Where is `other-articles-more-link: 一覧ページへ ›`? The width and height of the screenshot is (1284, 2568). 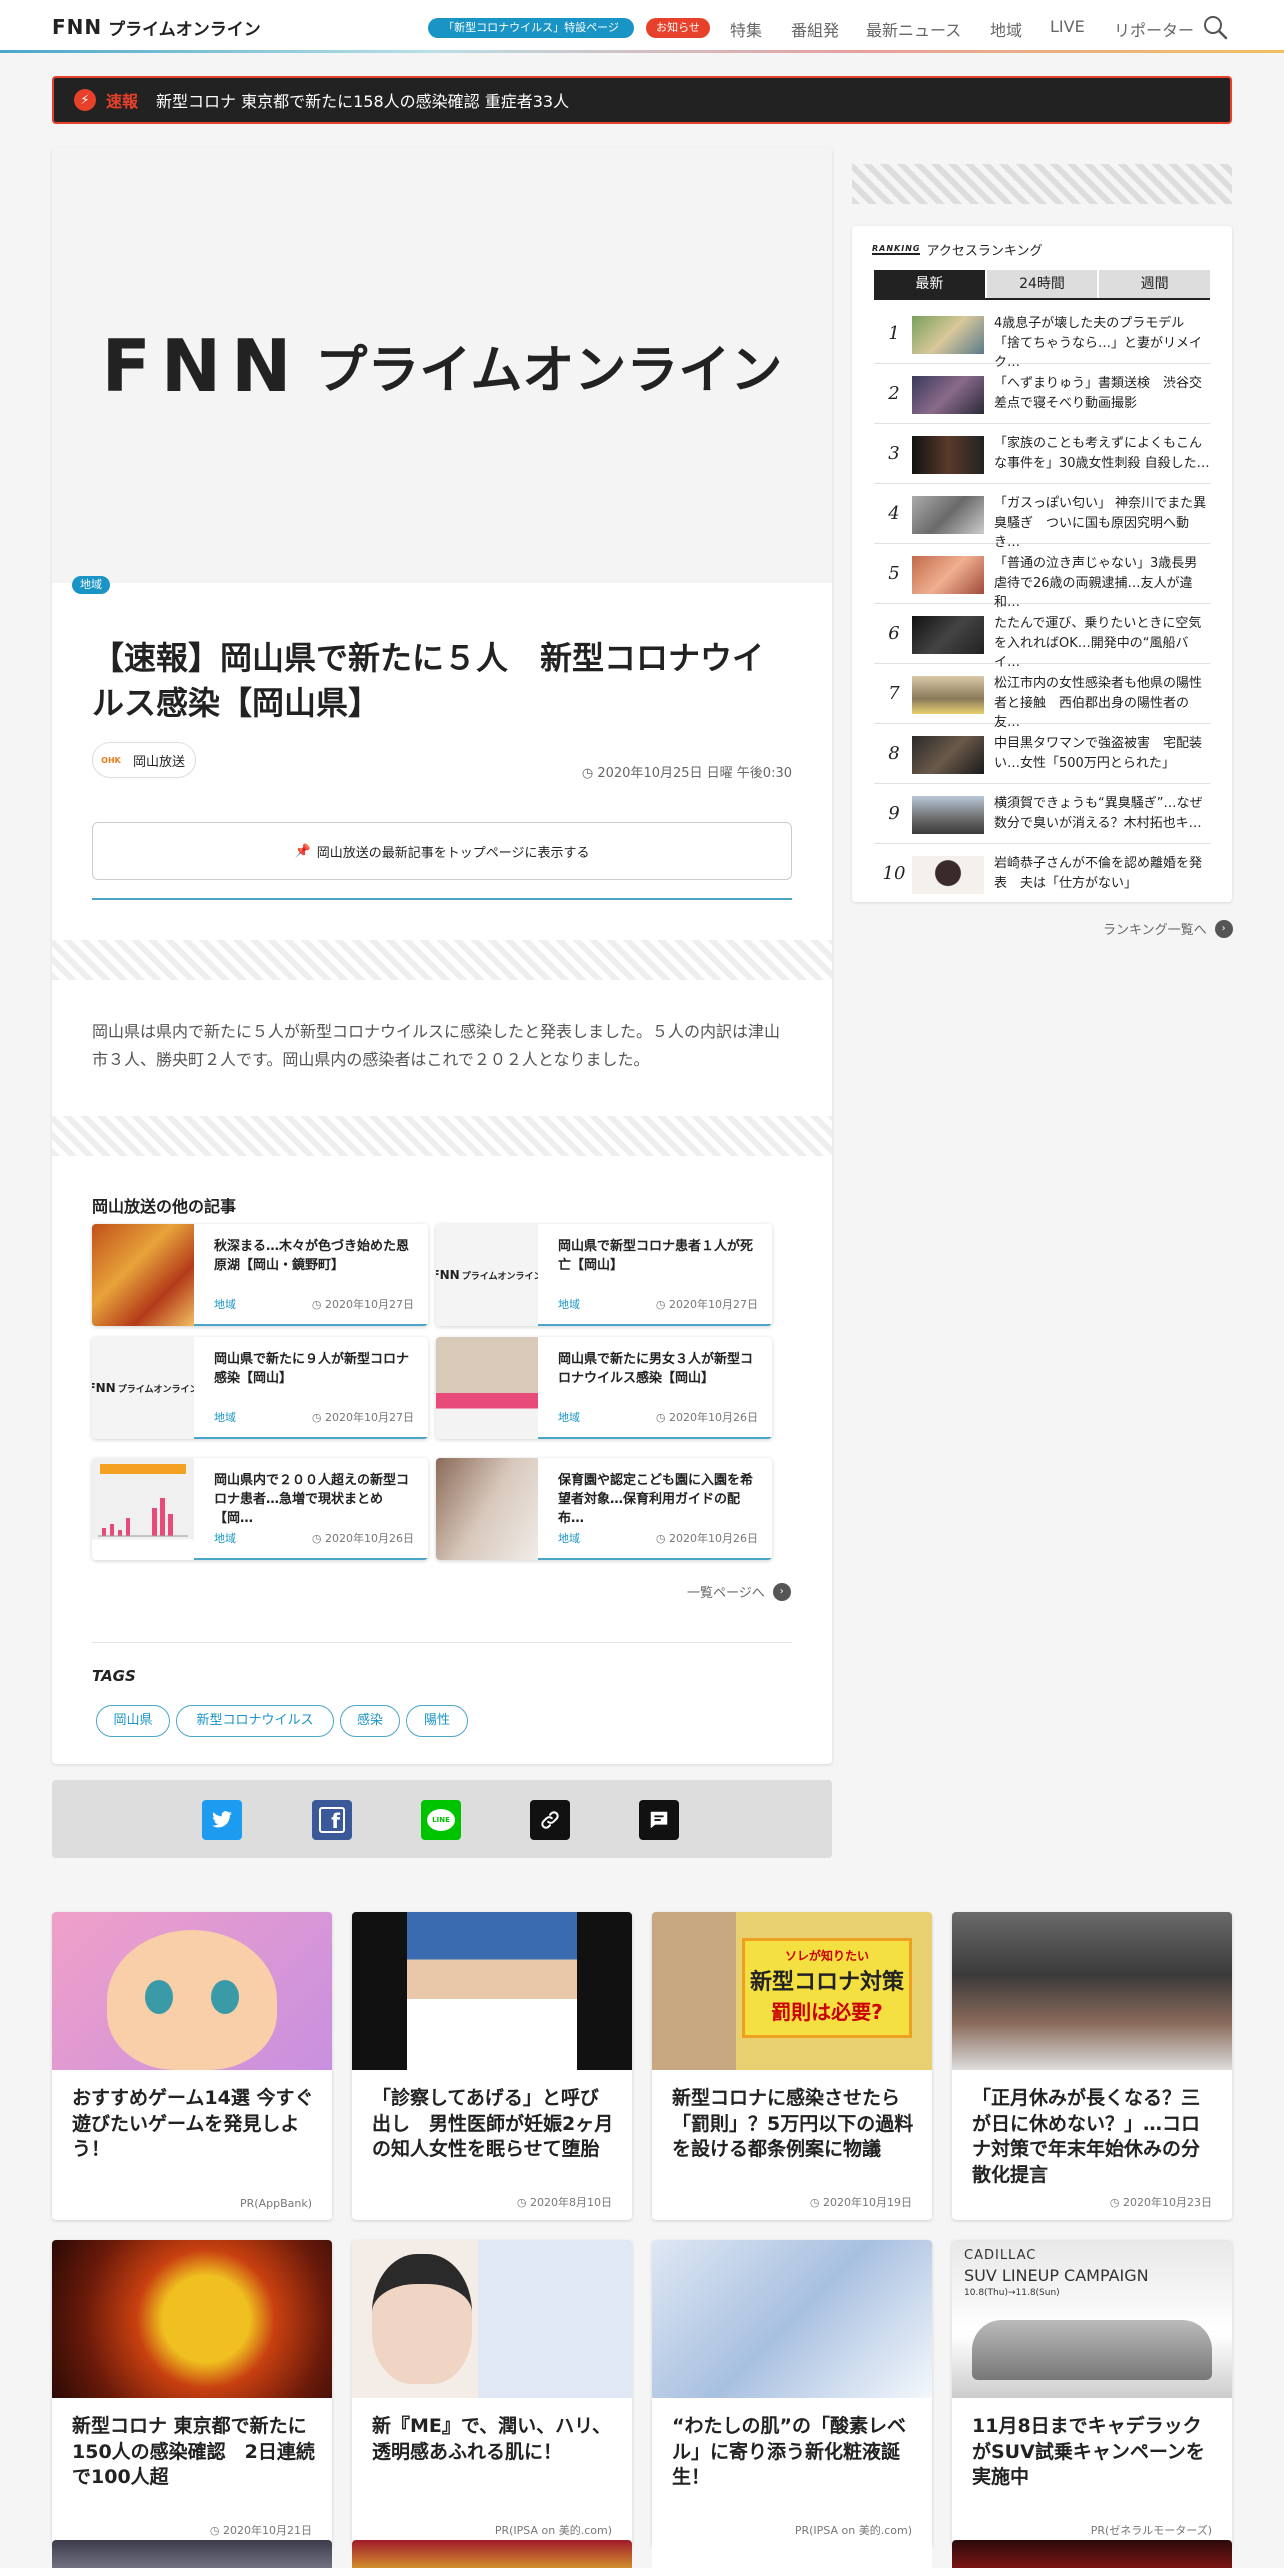 other-articles-more-link: 一覧ページへ › is located at coordinates (739, 1591).